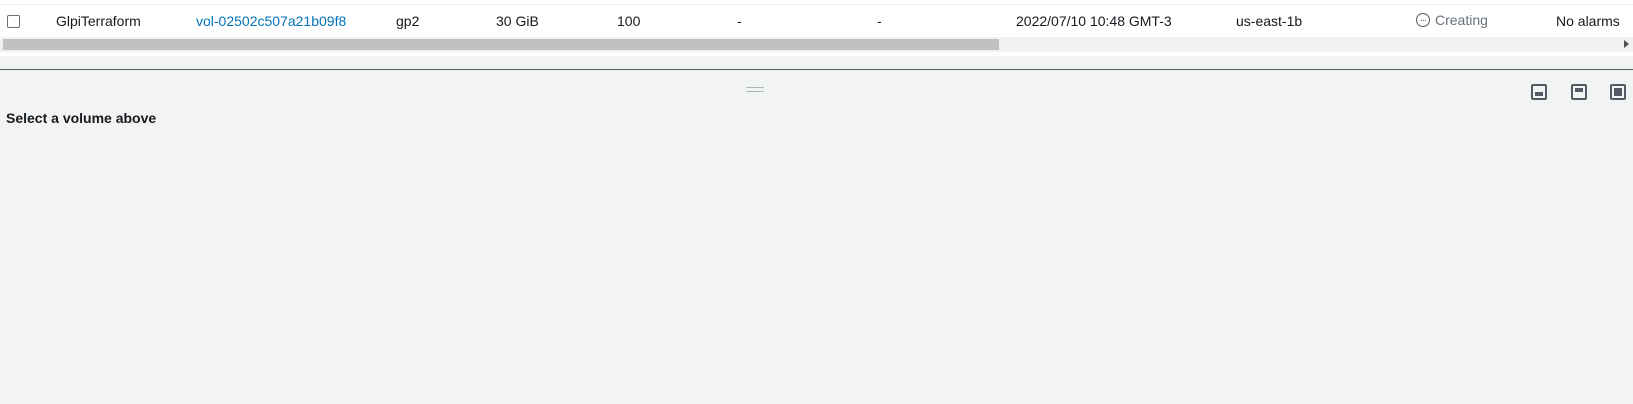  Describe the element at coordinates (1618, 92) in the screenshot. I see `split-full-view-button` at that location.